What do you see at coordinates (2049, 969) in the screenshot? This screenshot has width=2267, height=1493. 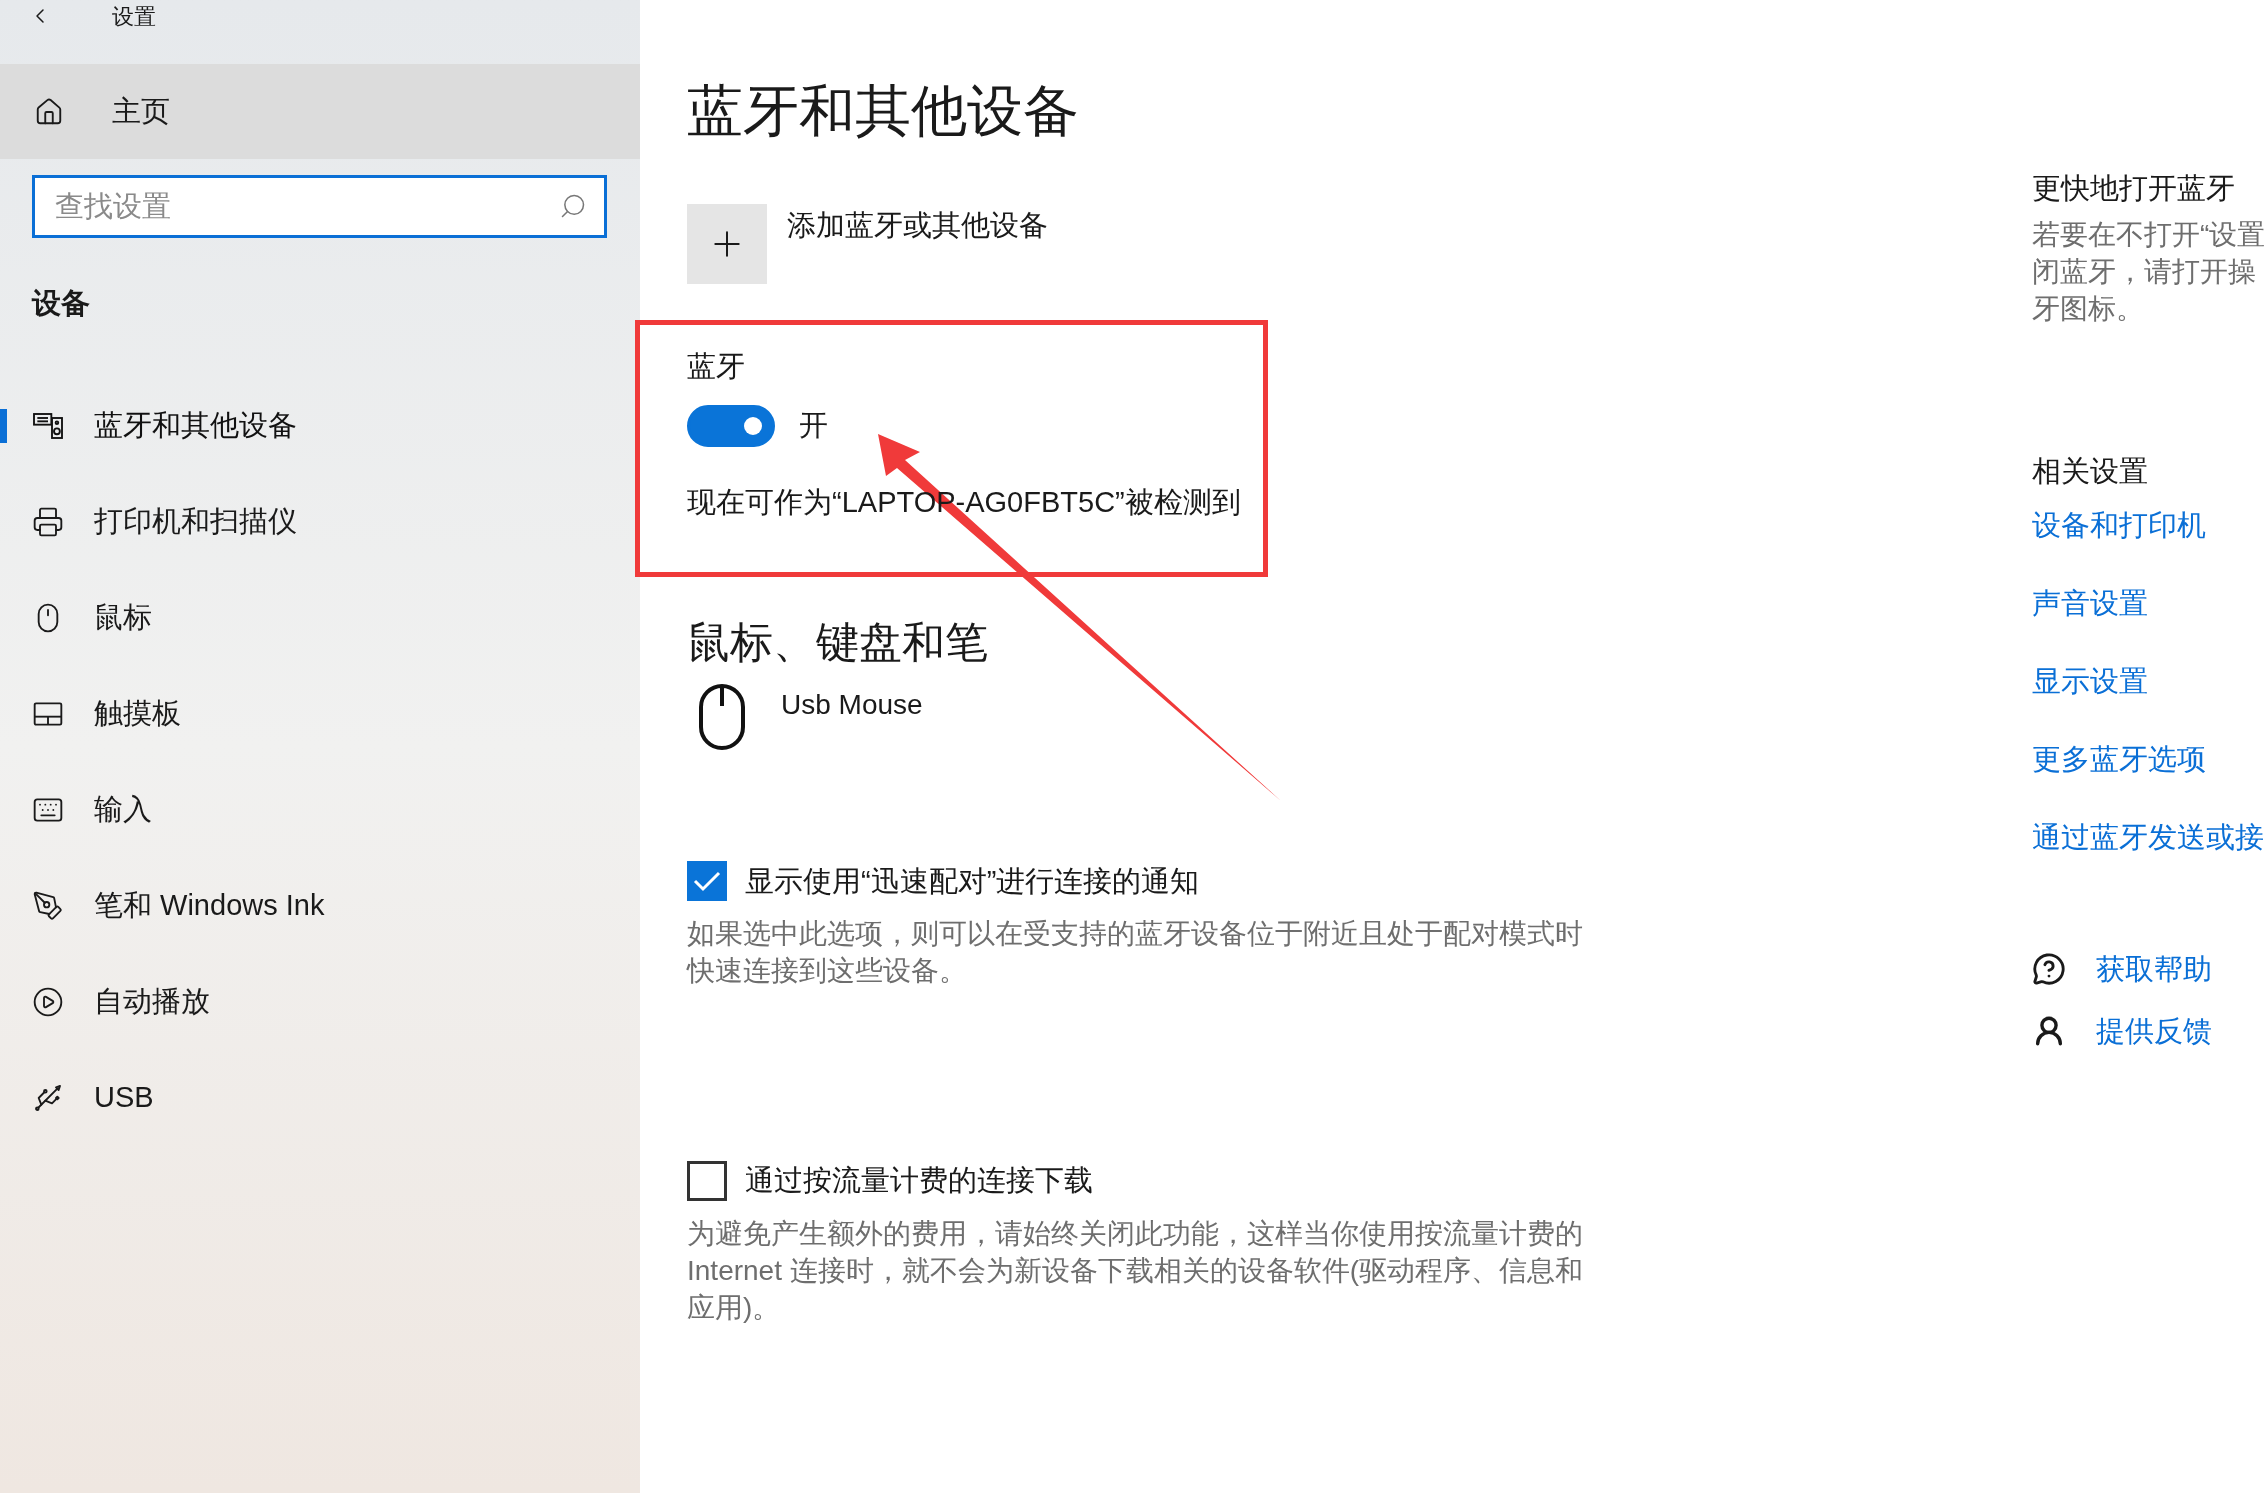 I see `help-icon` at bounding box center [2049, 969].